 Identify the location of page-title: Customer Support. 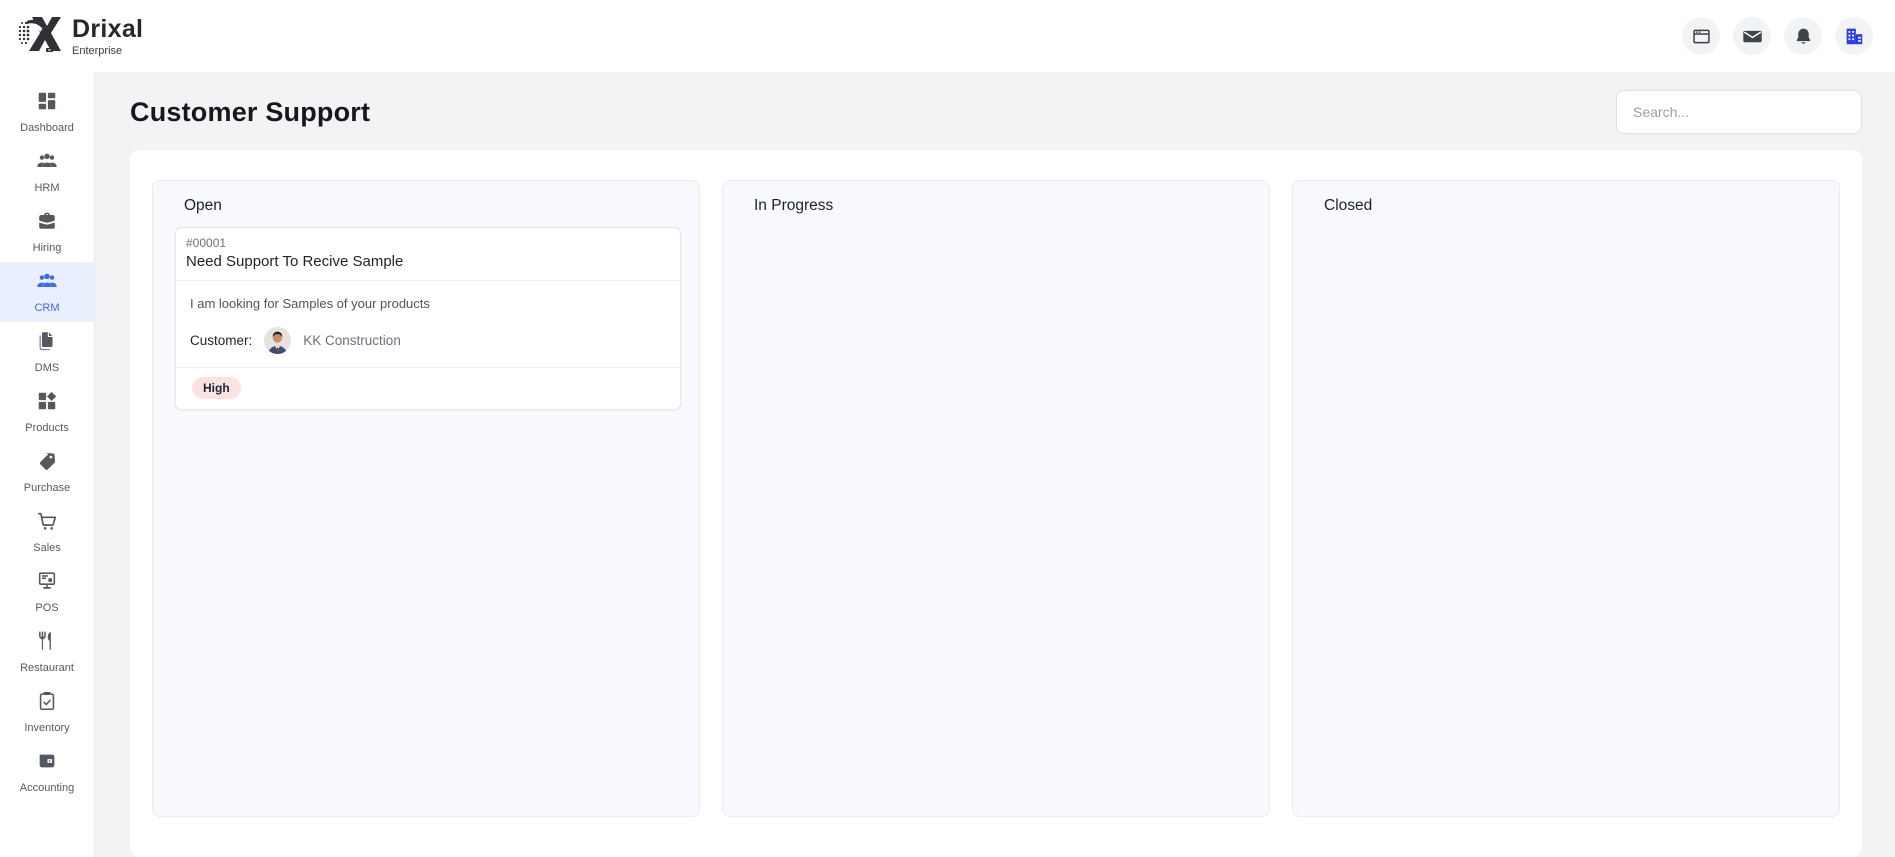
(250, 111).